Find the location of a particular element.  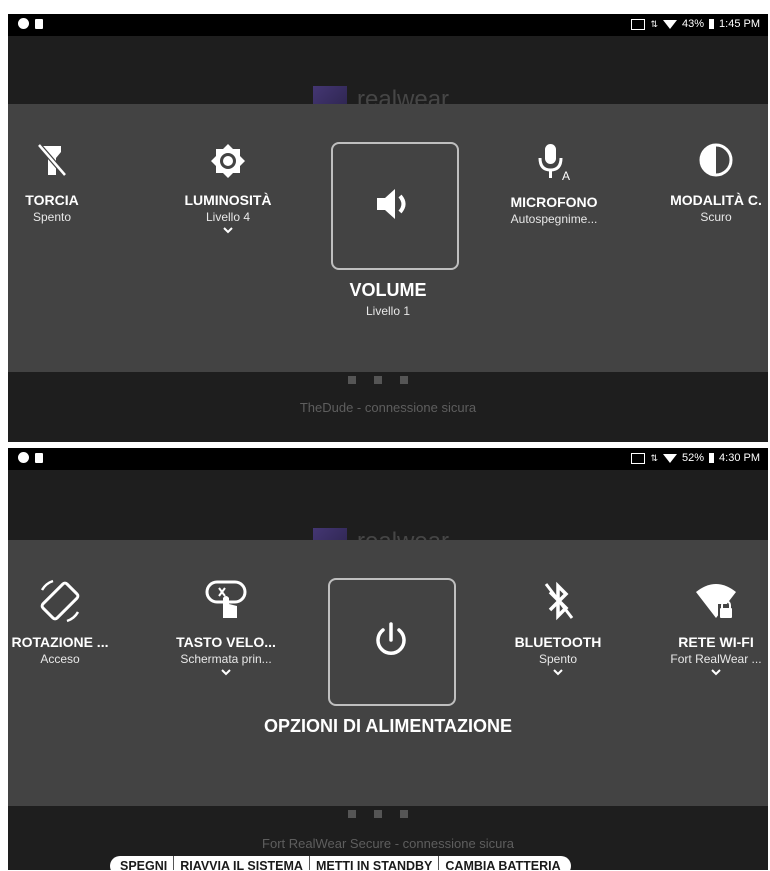

tile-label: MODALITÀ C. is located at coordinates (716, 200).